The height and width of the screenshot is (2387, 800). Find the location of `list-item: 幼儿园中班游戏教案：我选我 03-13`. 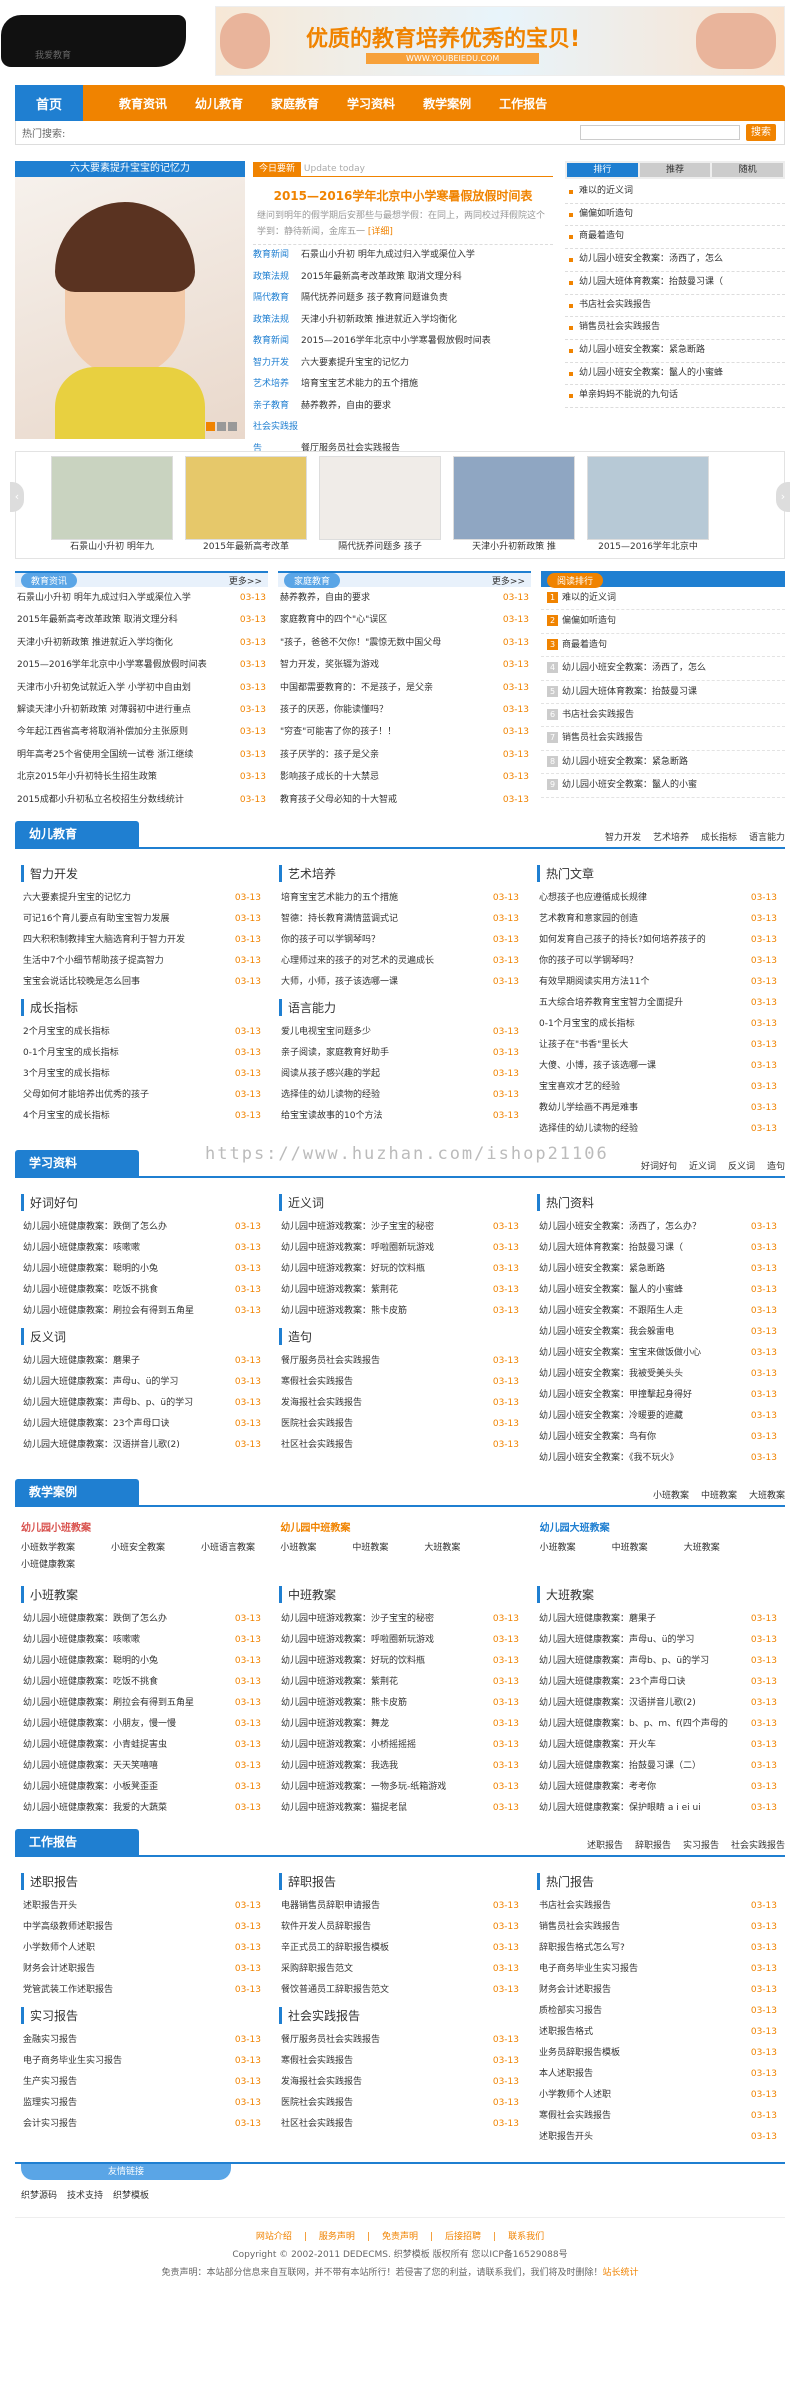

list-item: 幼儿园中班游戏教案：我选我 03-13 is located at coordinates (400, 1766).